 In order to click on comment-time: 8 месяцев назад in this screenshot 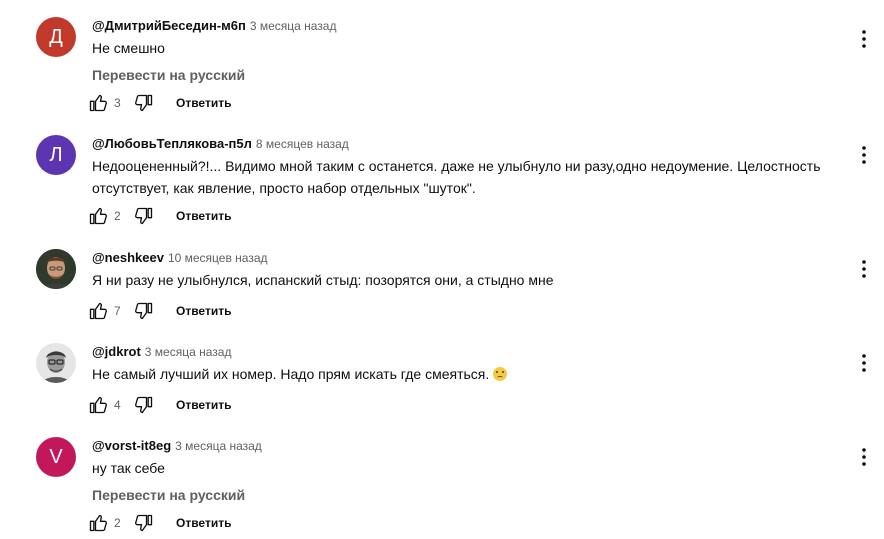, I will do `click(302, 144)`.